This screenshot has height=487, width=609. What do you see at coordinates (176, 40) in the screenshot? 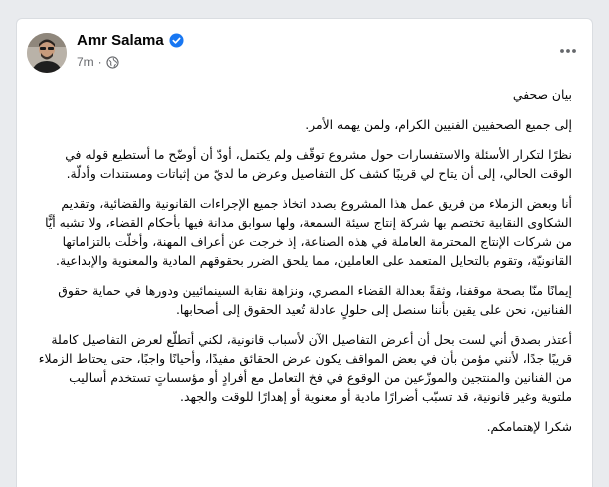
I see `verified-badge-icon` at bounding box center [176, 40].